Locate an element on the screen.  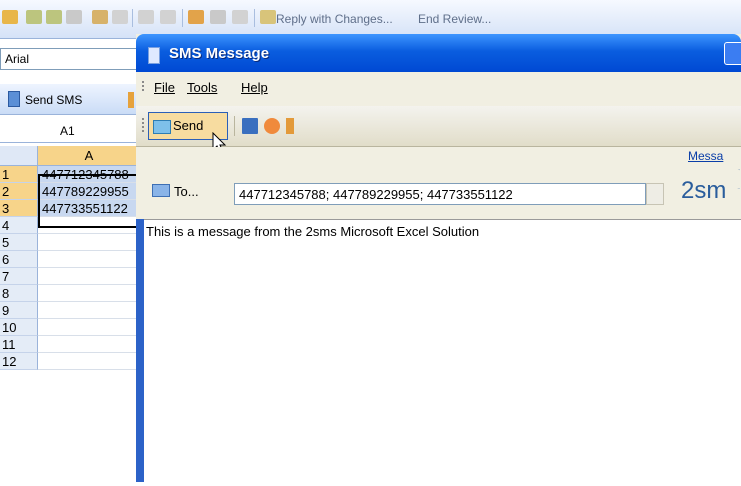
row-header: 2 is located at coordinates (19, 191).